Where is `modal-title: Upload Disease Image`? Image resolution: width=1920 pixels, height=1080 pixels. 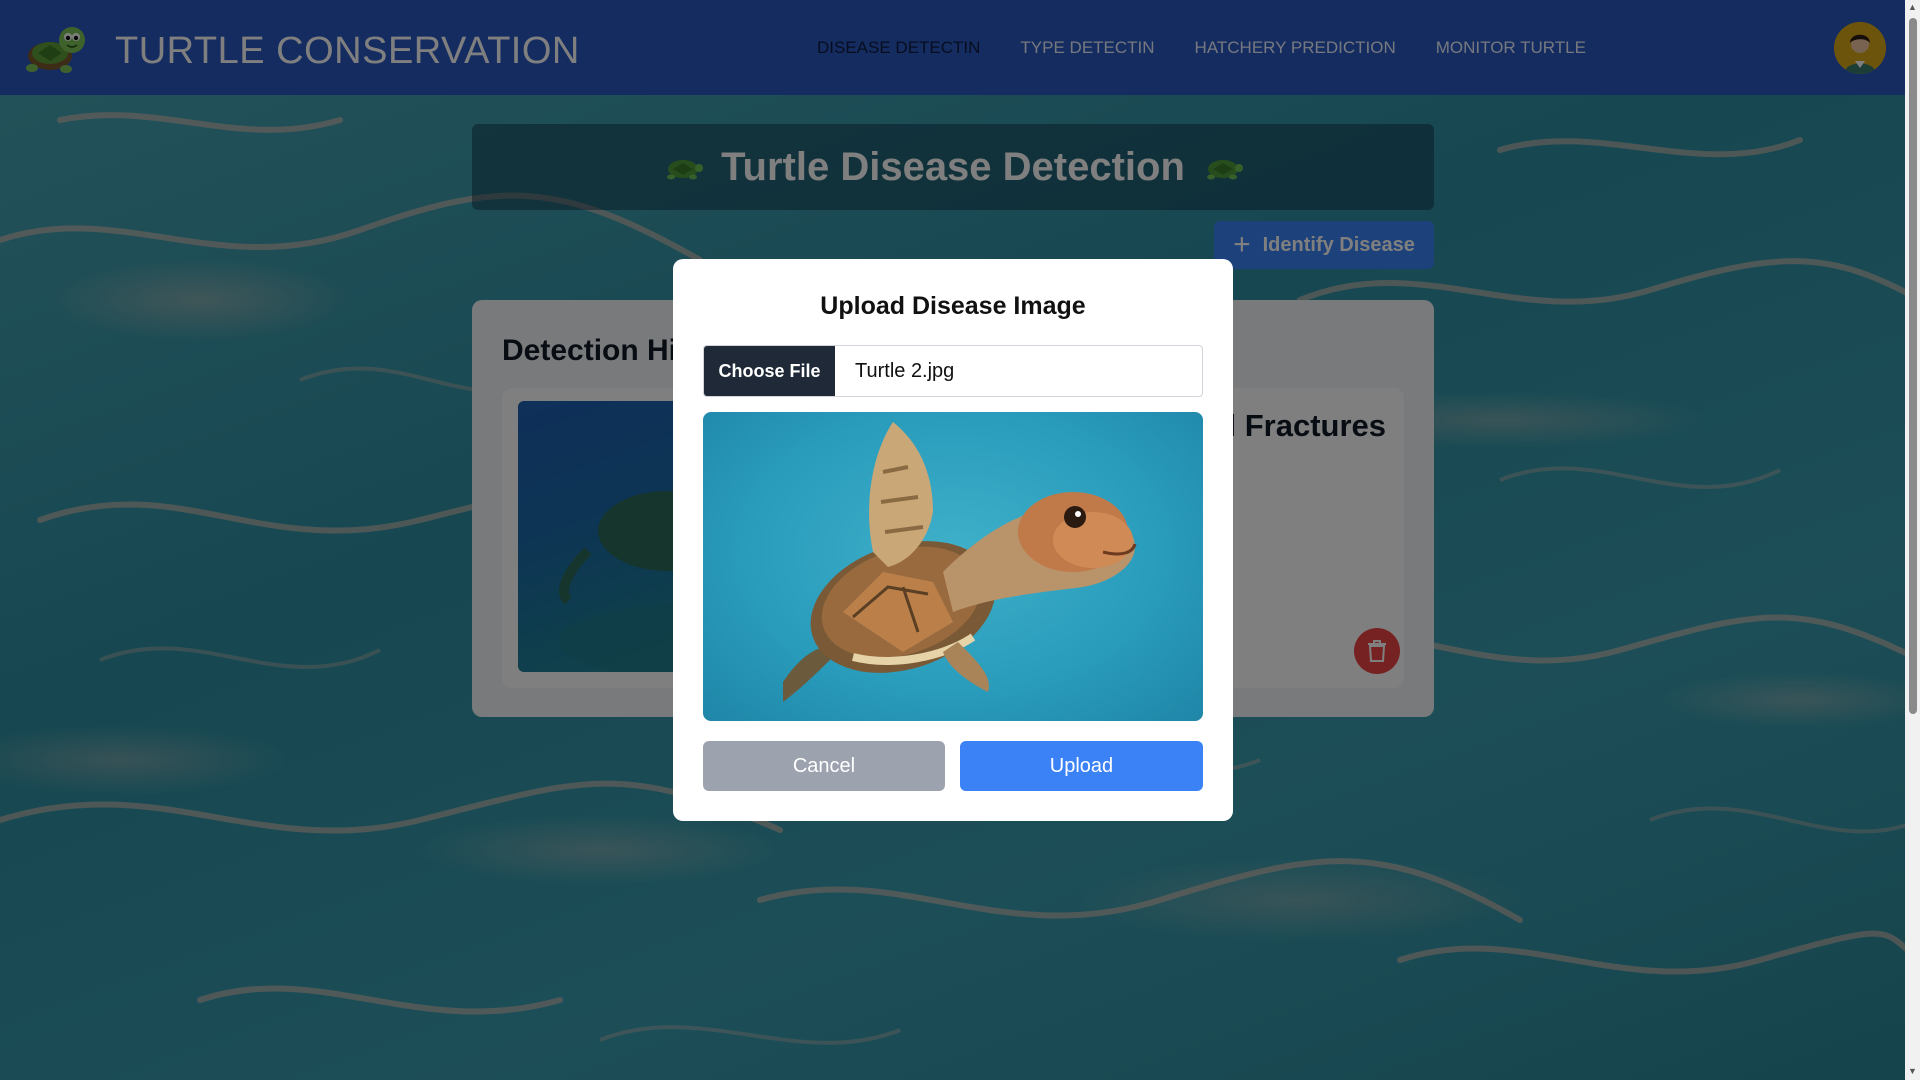
modal-title: Upload Disease Image is located at coordinates (953, 306).